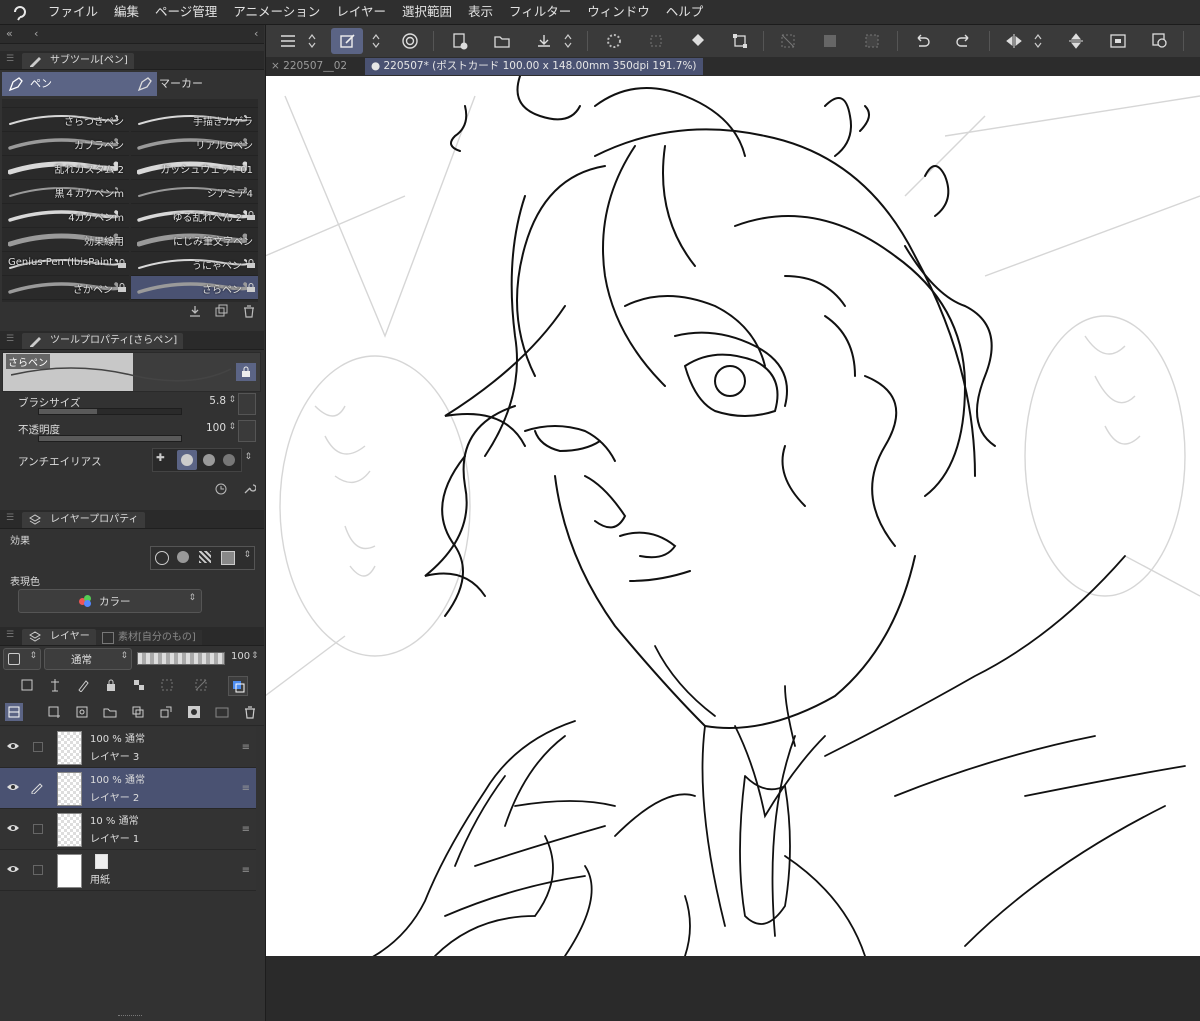 This screenshot has width=1200, height=1021. I want to click on merge-down-icon, so click(138, 712).